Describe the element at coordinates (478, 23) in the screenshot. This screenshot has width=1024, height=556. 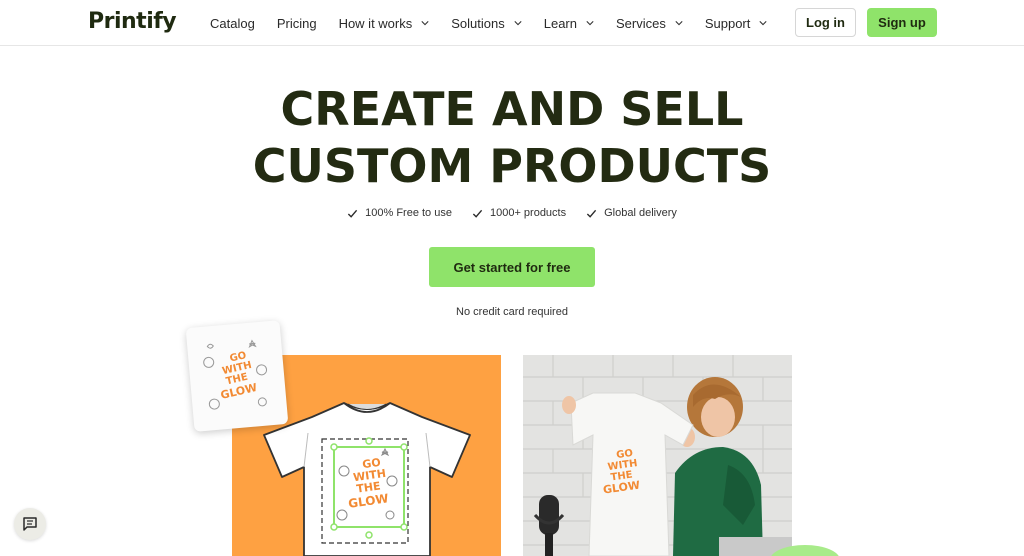
I see `nav-solutions-label: Solutions` at that location.